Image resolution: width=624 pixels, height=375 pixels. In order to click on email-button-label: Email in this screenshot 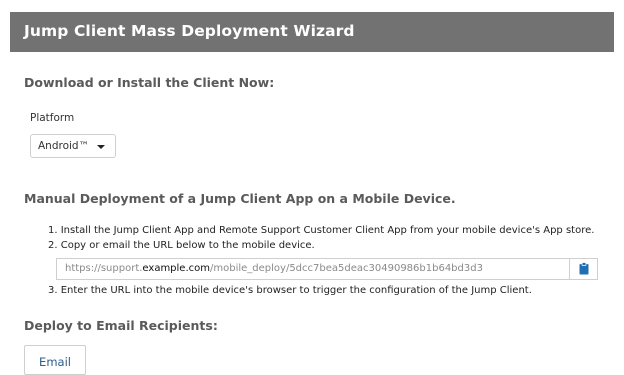, I will do `click(55, 362)`.